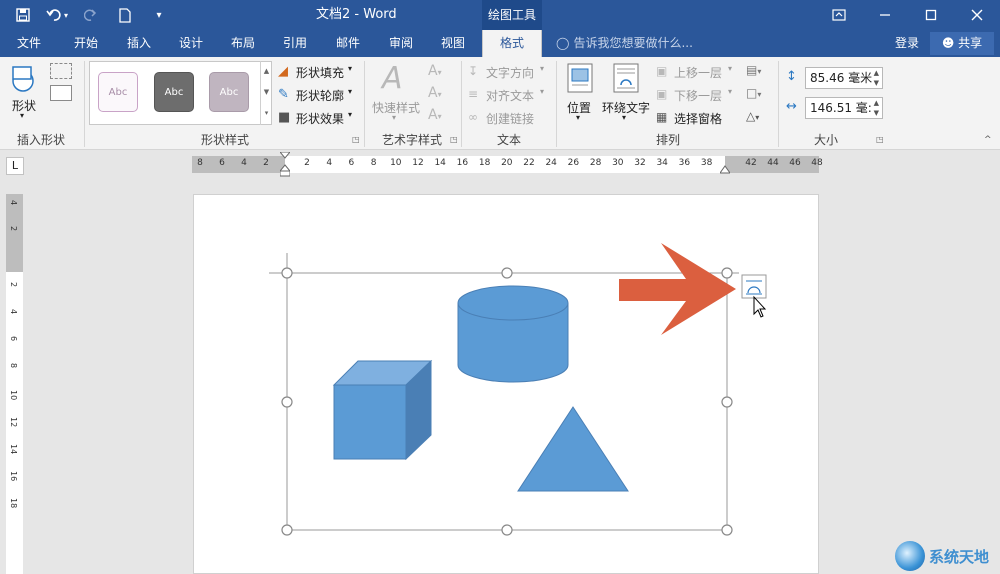 This screenshot has height=574, width=1000. Describe the element at coordinates (513, 334) in the screenshot. I see `cylinder-shape` at that location.